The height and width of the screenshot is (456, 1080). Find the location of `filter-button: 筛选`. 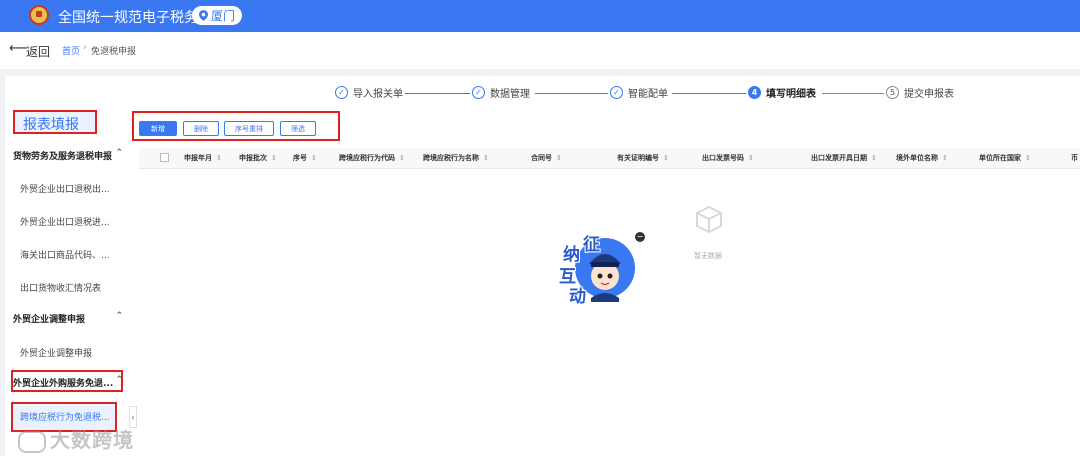

filter-button: 筛选 is located at coordinates (298, 128).